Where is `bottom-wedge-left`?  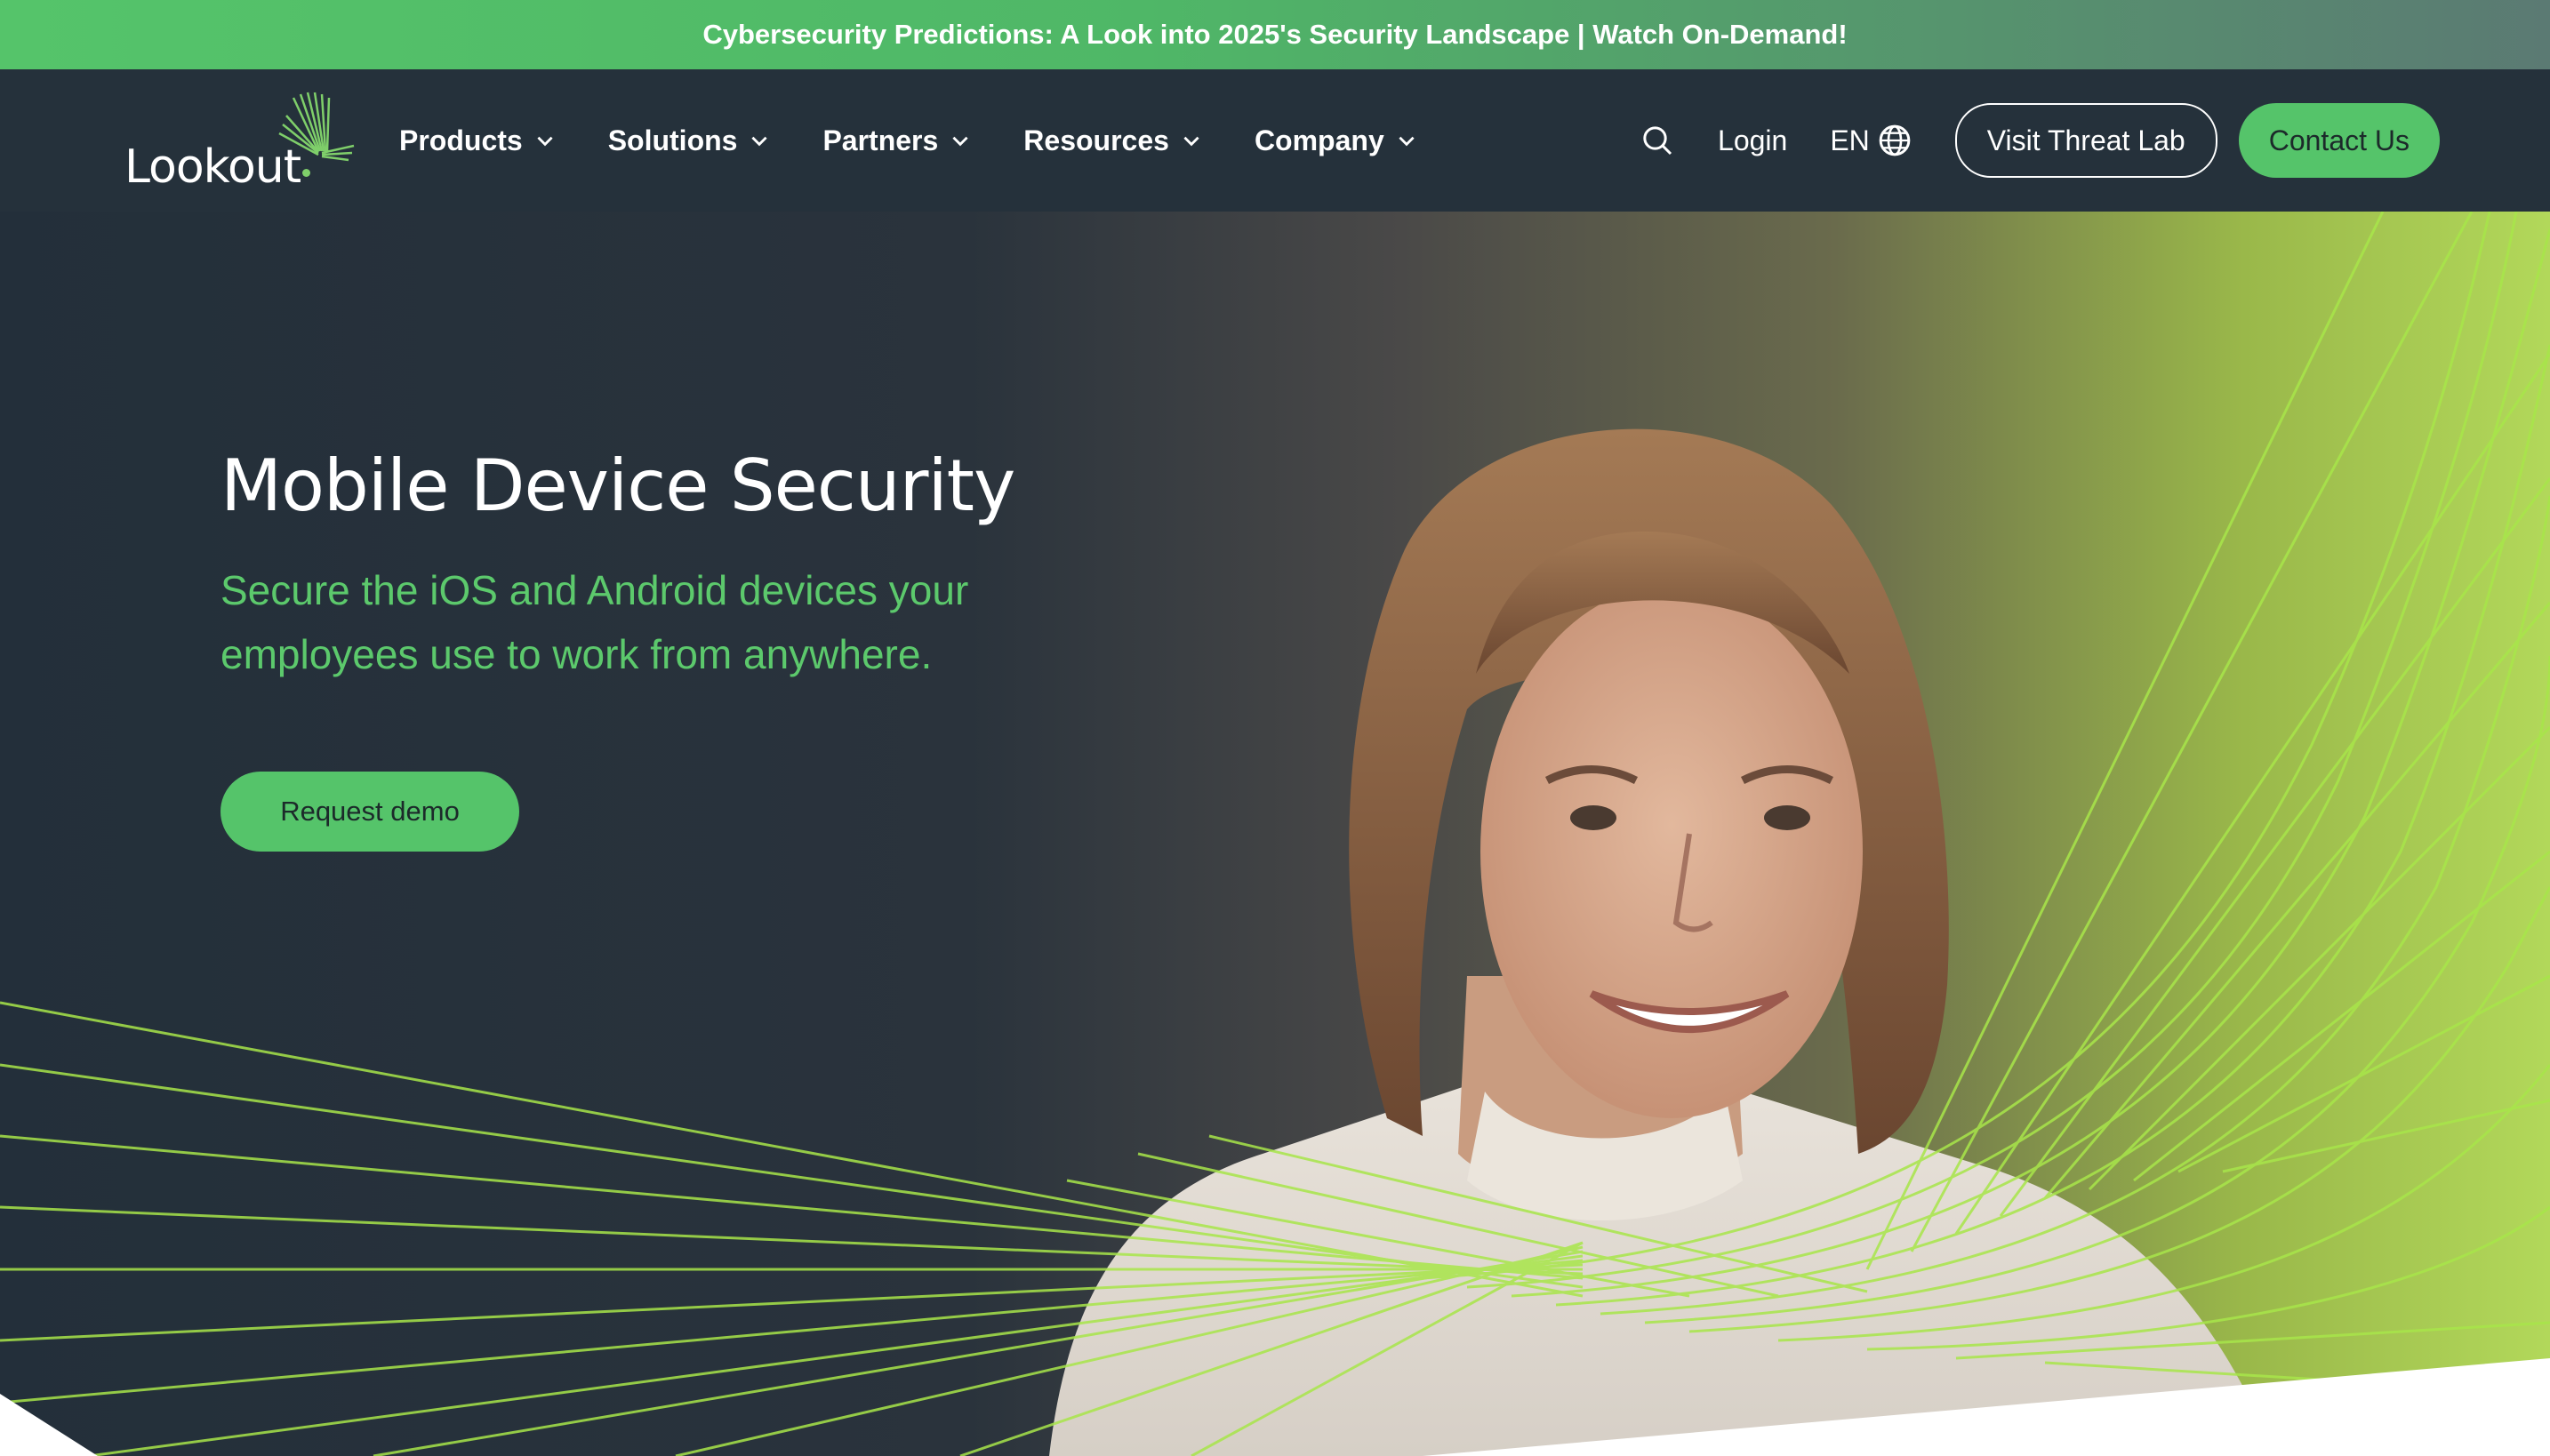 bottom-wedge-left is located at coordinates (49, 1425).